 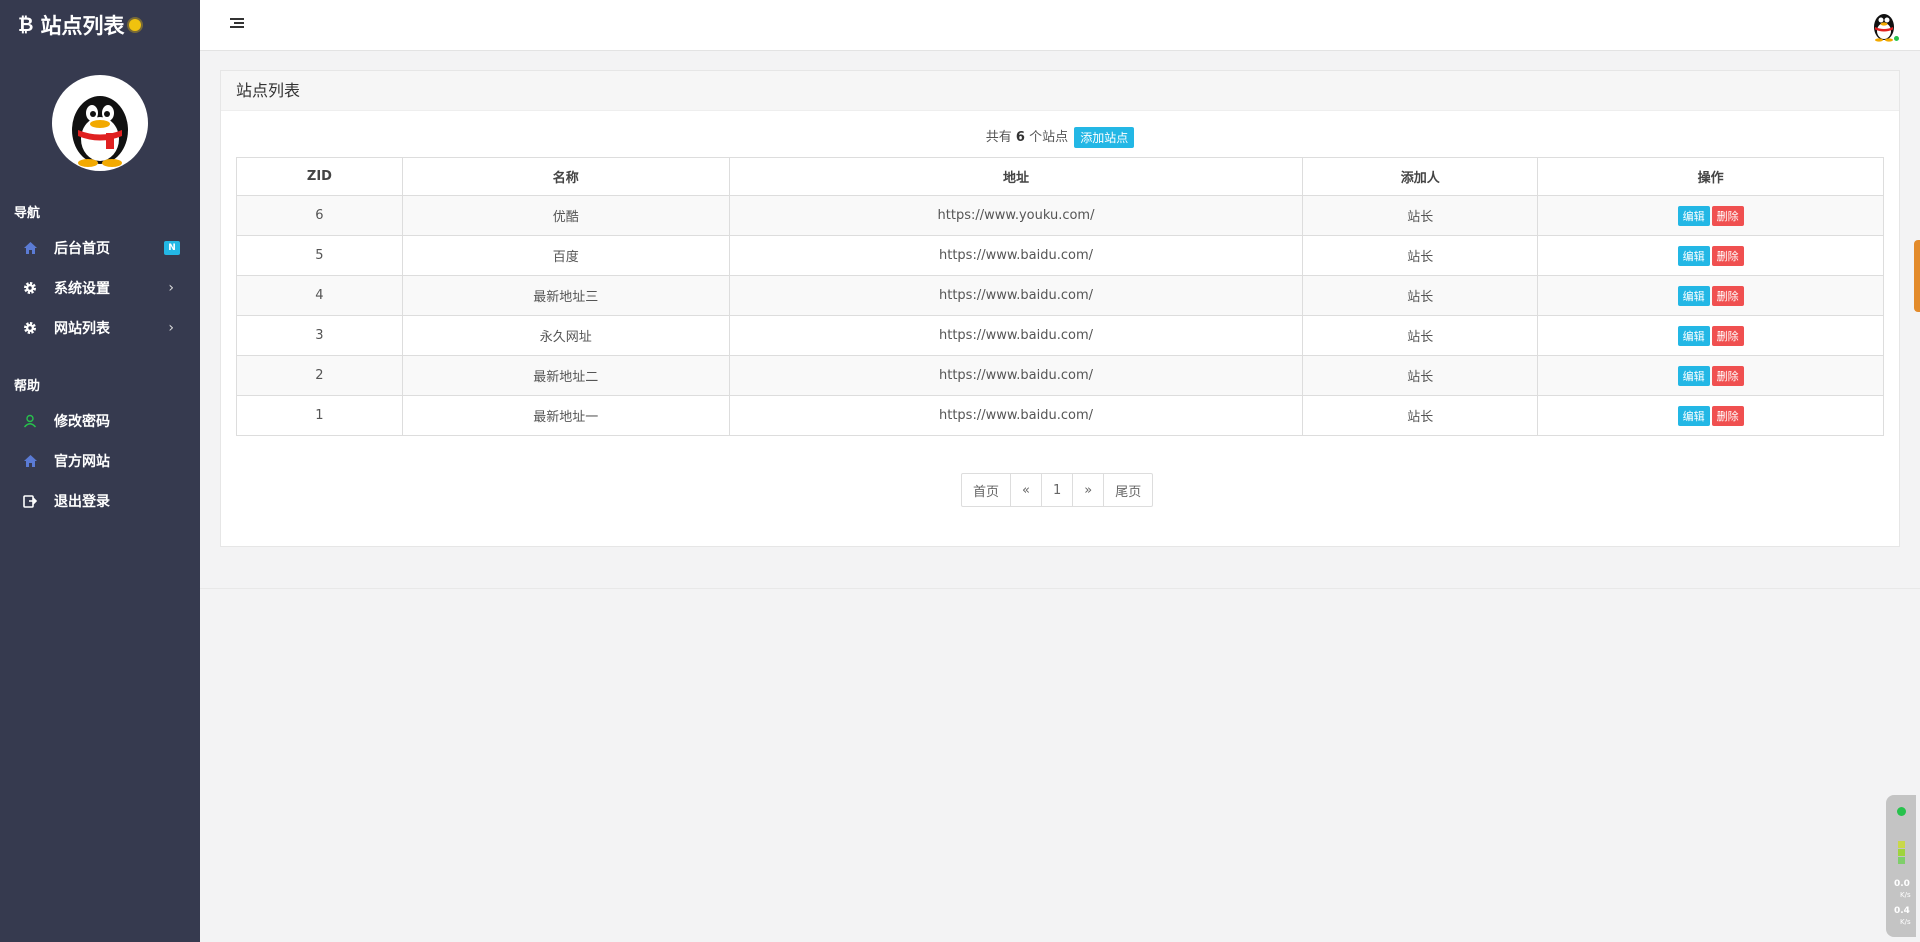 I want to click on cell-zid: 4, so click(x=319, y=295).